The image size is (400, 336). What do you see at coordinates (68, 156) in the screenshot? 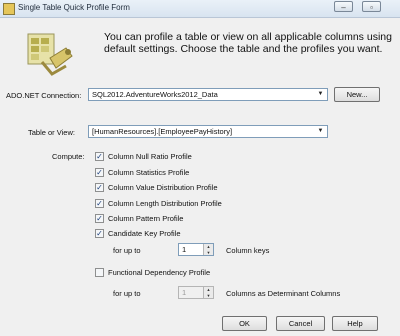
I see `compute-label: Compute:` at bounding box center [68, 156].